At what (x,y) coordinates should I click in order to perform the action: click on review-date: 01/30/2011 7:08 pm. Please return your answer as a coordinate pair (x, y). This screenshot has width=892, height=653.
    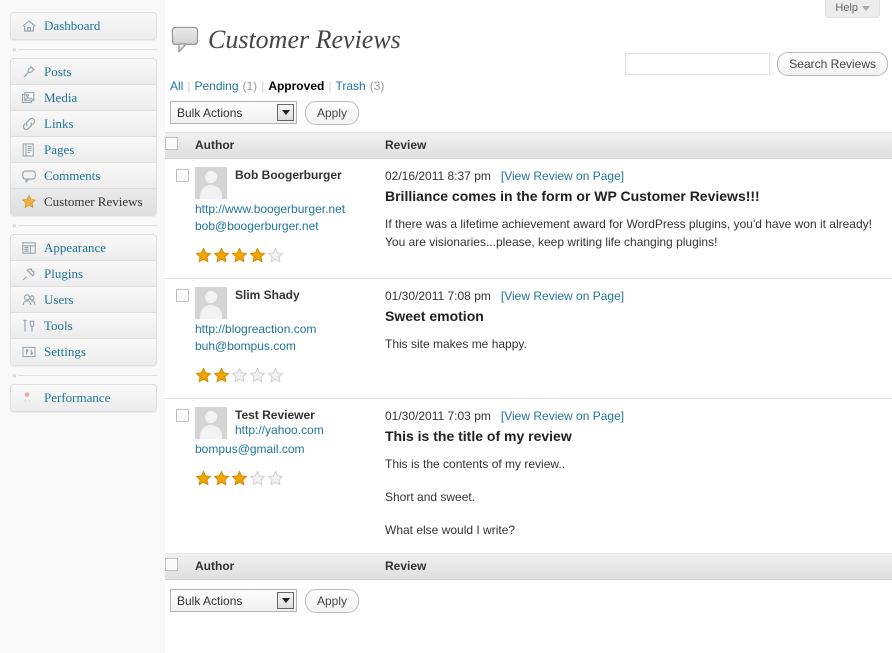
    Looking at the image, I should click on (438, 295).